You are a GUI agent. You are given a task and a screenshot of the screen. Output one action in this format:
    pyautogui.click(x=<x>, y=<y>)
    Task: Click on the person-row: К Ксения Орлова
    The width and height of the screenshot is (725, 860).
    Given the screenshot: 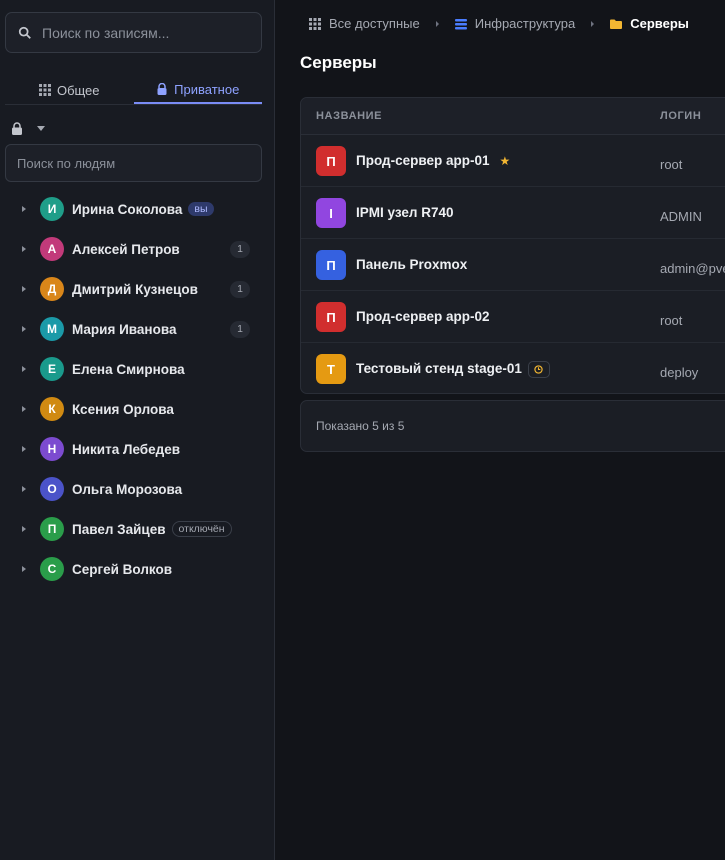 What is the action you would take?
    pyautogui.click(x=137, y=409)
    